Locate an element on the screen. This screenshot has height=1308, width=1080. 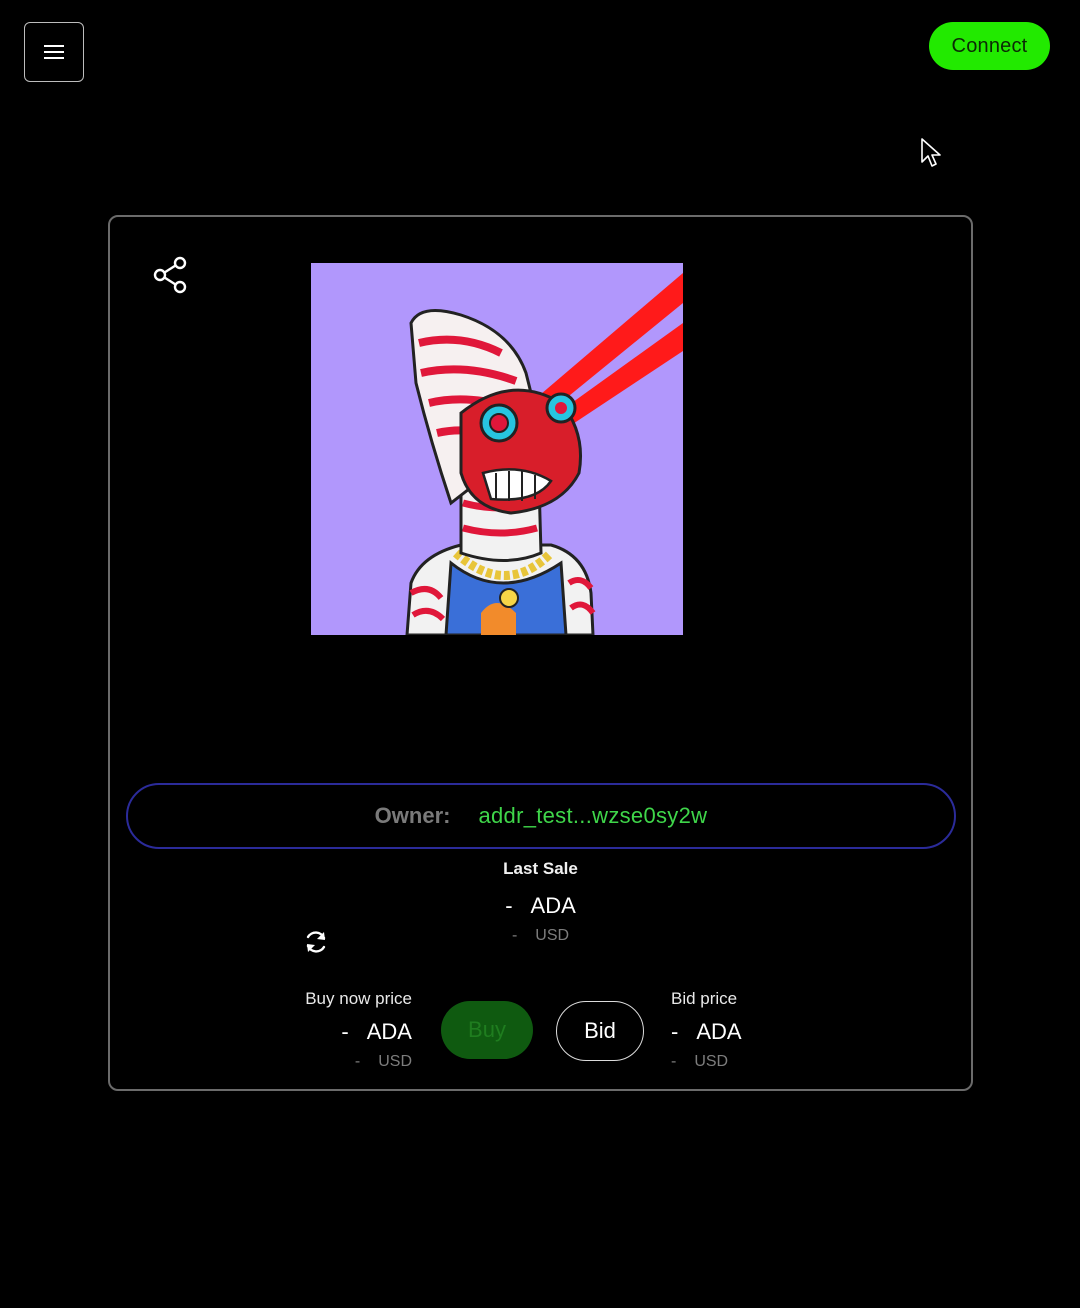
nft-image is located at coordinates (497, 449).